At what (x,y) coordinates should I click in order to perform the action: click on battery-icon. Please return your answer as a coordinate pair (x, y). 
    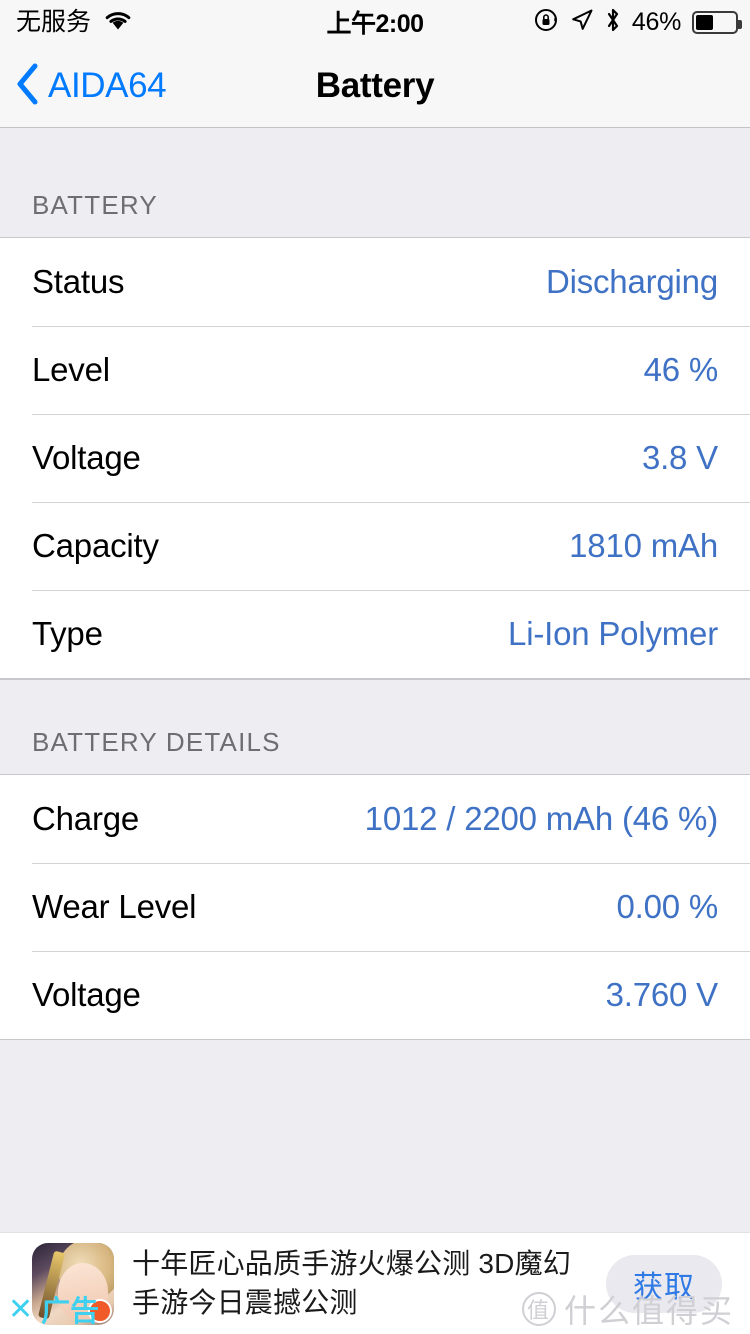
    Looking at the image, I should click on (717, 22).